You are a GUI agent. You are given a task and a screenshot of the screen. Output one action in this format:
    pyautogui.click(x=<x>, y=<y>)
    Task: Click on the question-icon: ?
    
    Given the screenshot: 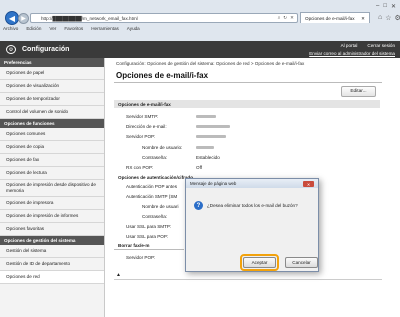 What is the action you would take?
    pyautogui.click(x=198, y=205)
    